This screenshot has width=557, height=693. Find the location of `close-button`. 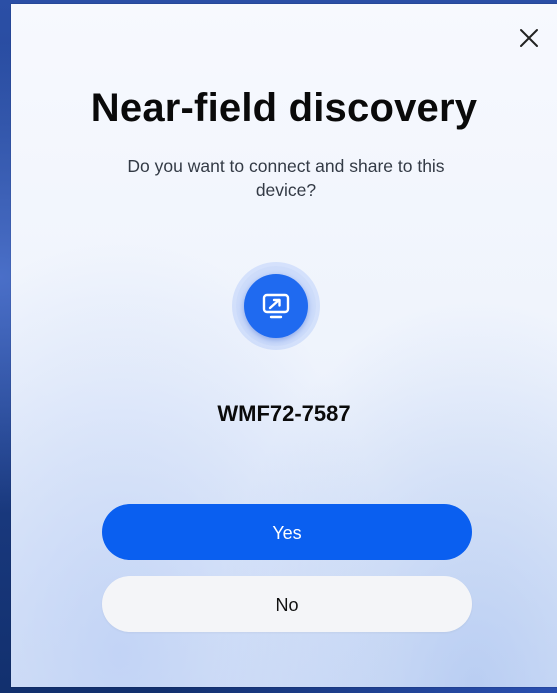

close-button is located at coordinates (529, 38).